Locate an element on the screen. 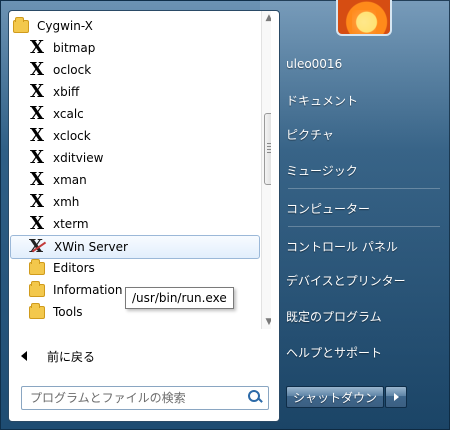 The height and width of the screenshot is (430, 450). shutdown-label: シャットダウン is located at coordinates (334, 397).